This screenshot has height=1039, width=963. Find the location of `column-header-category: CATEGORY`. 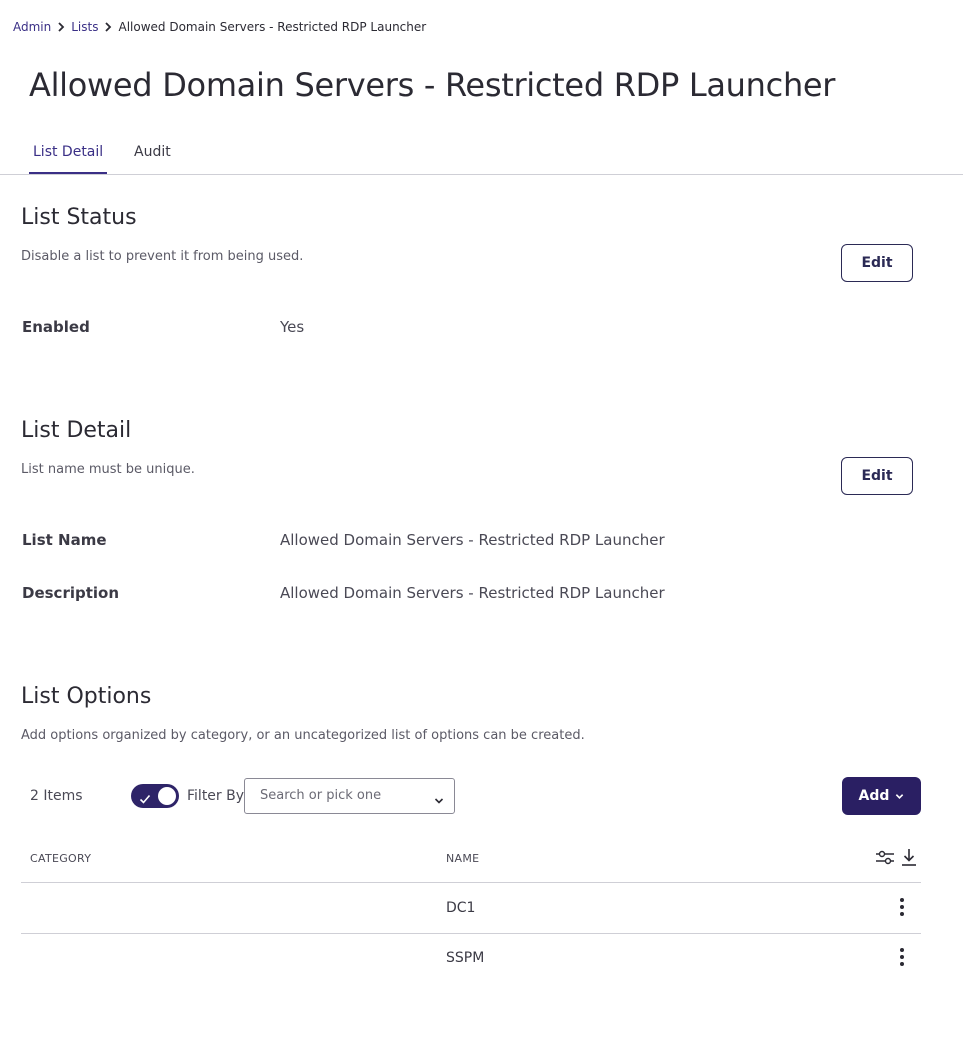

column-header-category: CATEGORY is located at coordinates (60, 858).